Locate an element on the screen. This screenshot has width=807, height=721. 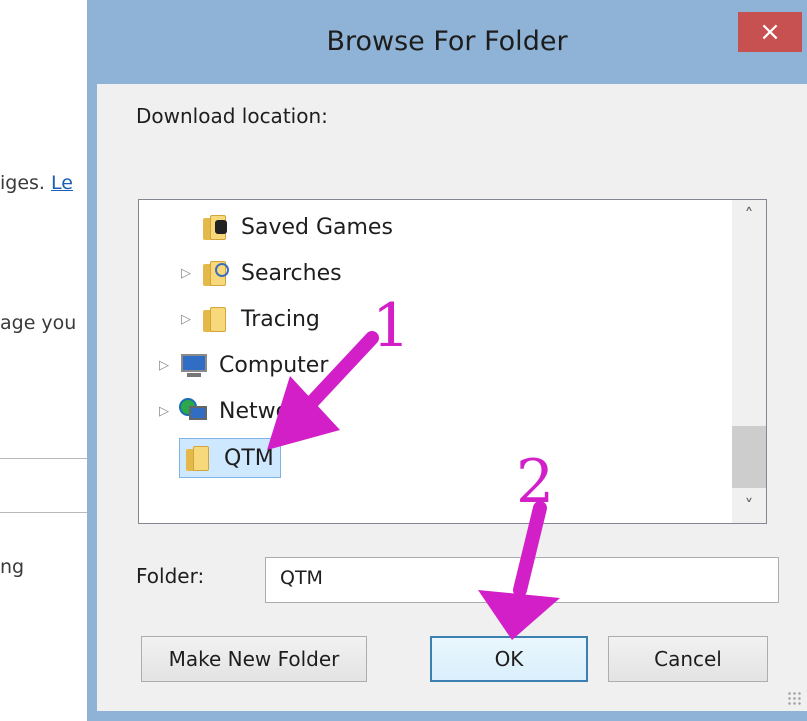
tree-item-label: Network is located at coordinates (265, 411).